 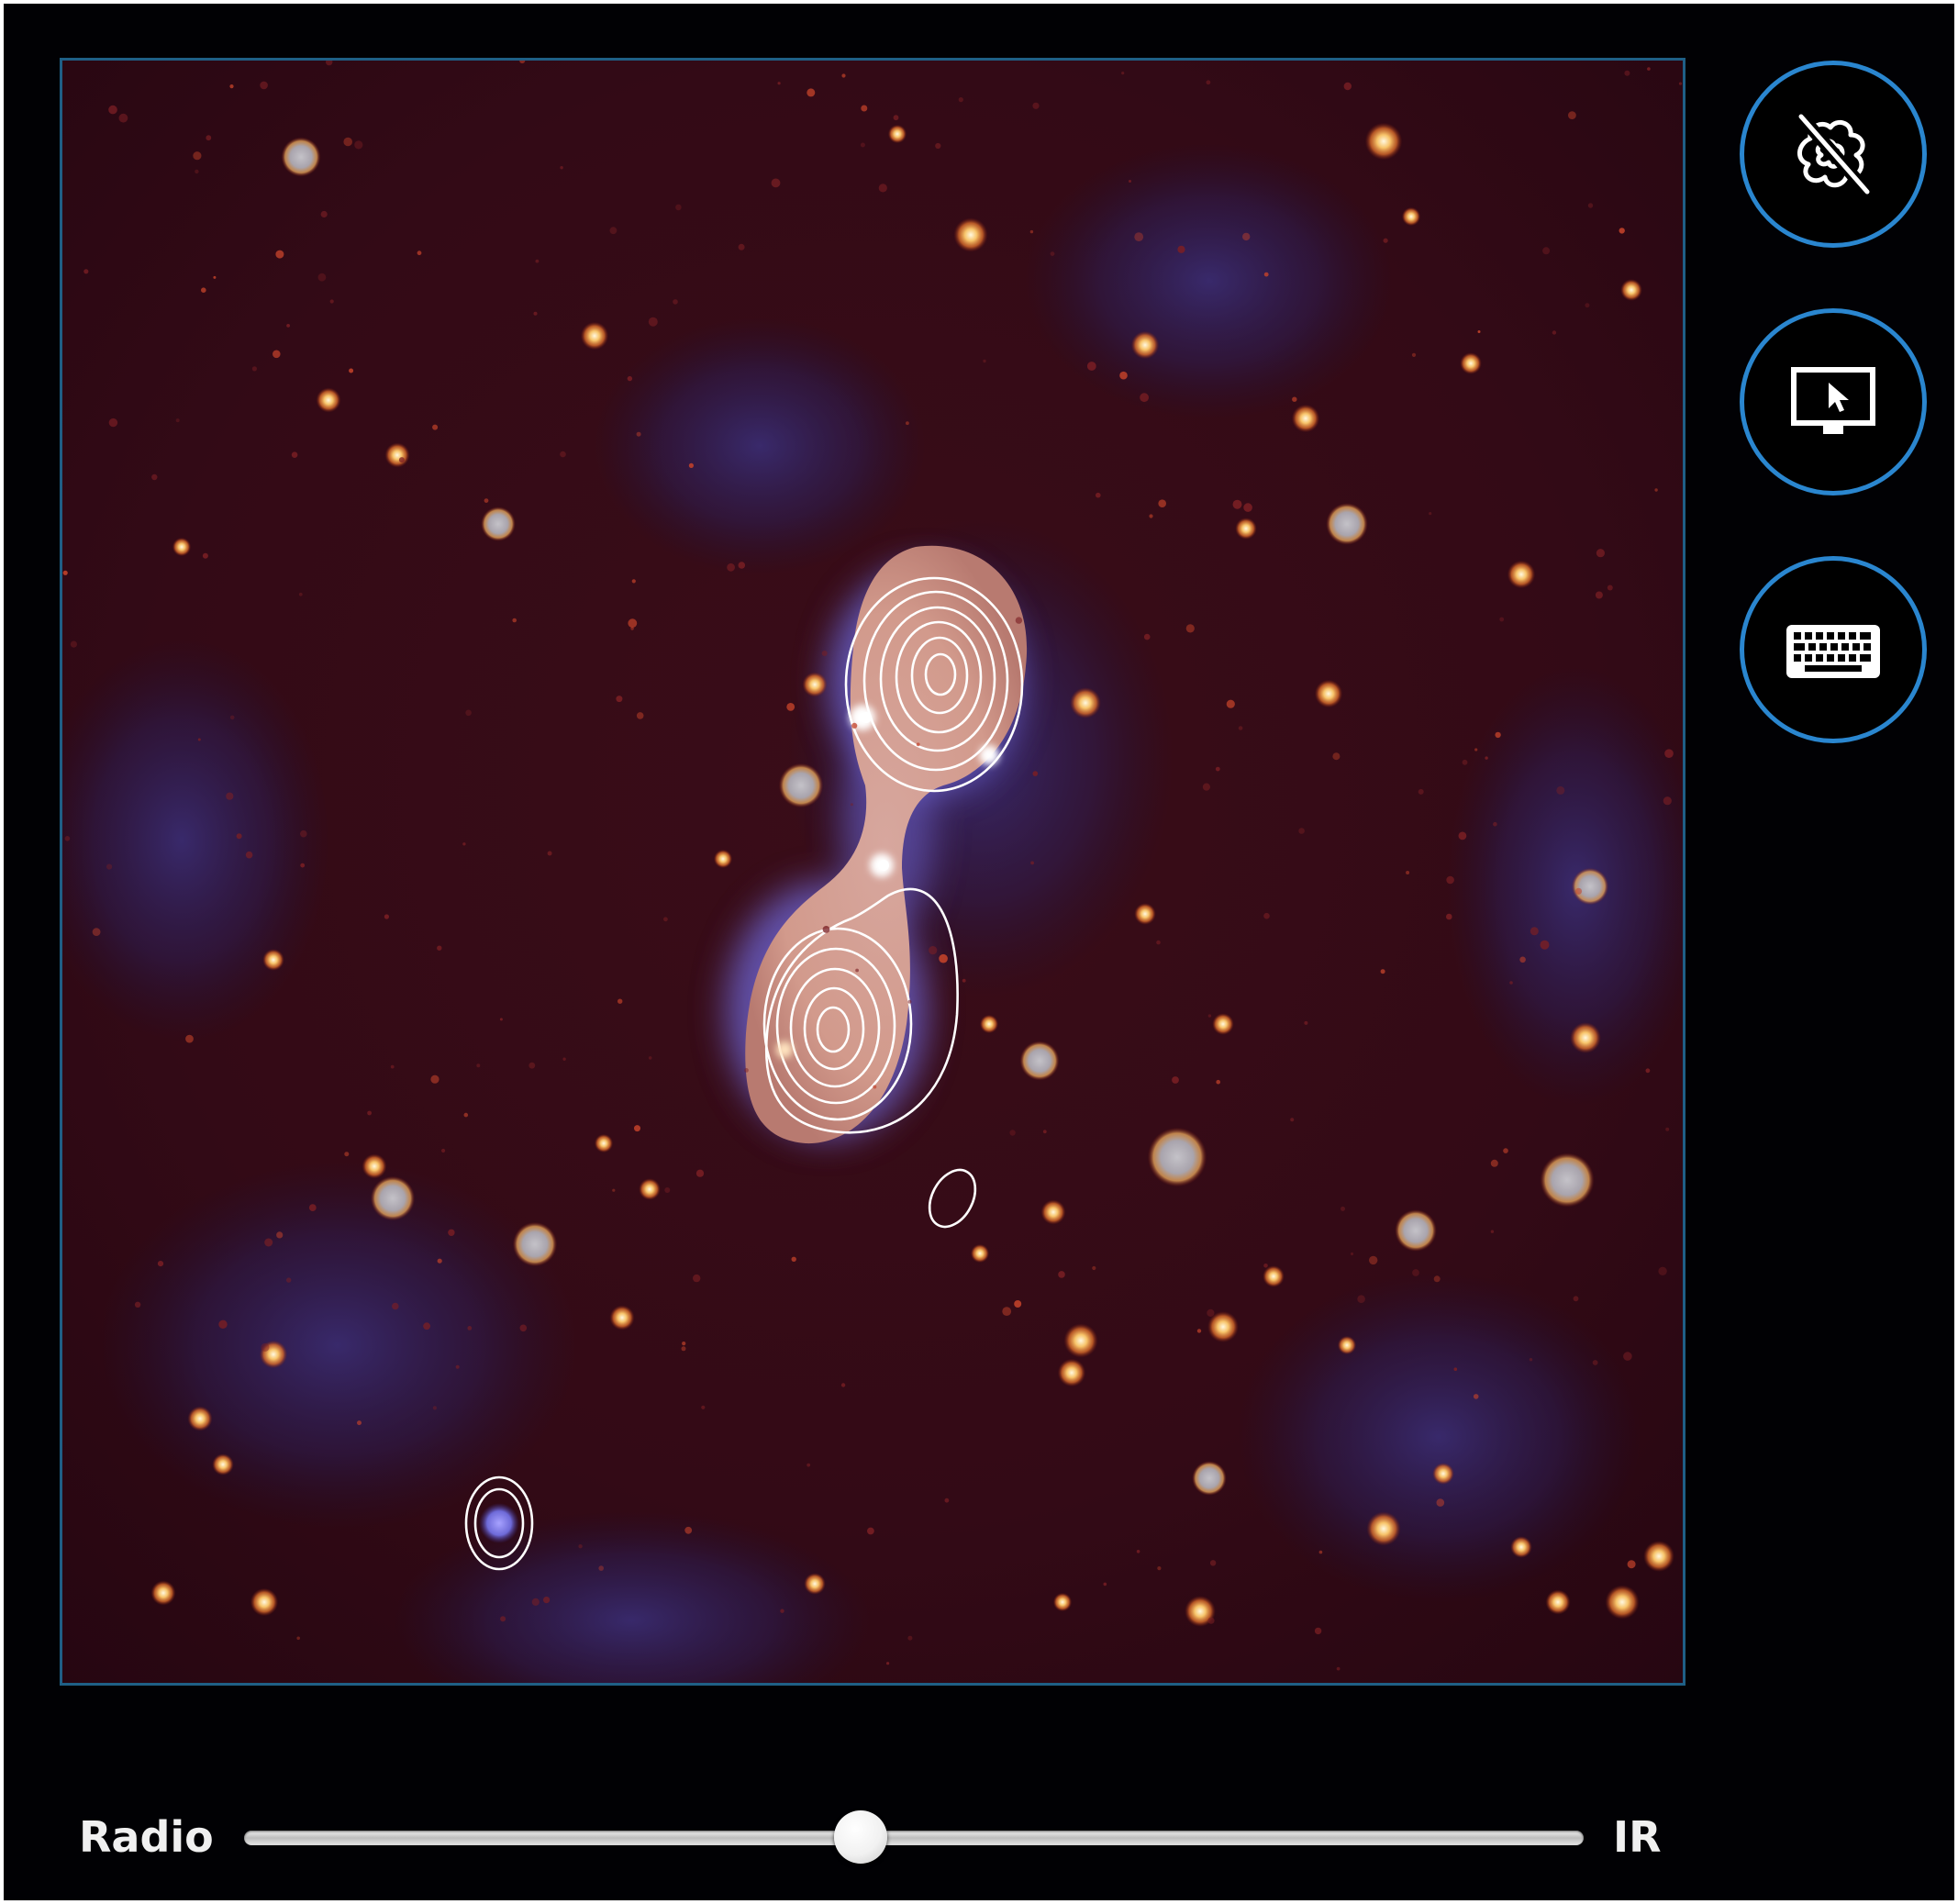 I want to click on blend-slider-thumb, so click(x=860, y=1837).